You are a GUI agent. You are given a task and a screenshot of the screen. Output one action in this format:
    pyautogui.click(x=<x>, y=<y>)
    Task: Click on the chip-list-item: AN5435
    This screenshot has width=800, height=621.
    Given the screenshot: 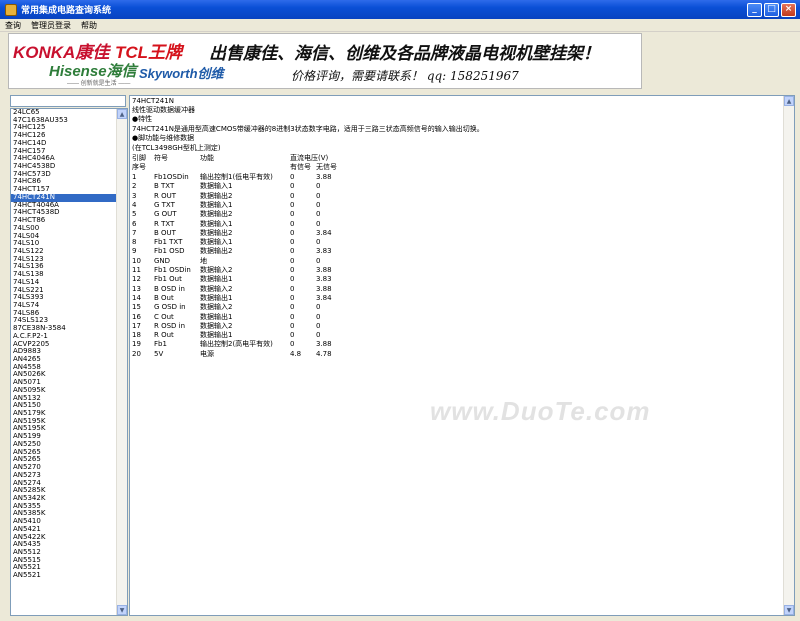 What is the action you would take?
    pyautogui.click(x=64, y=545)
    